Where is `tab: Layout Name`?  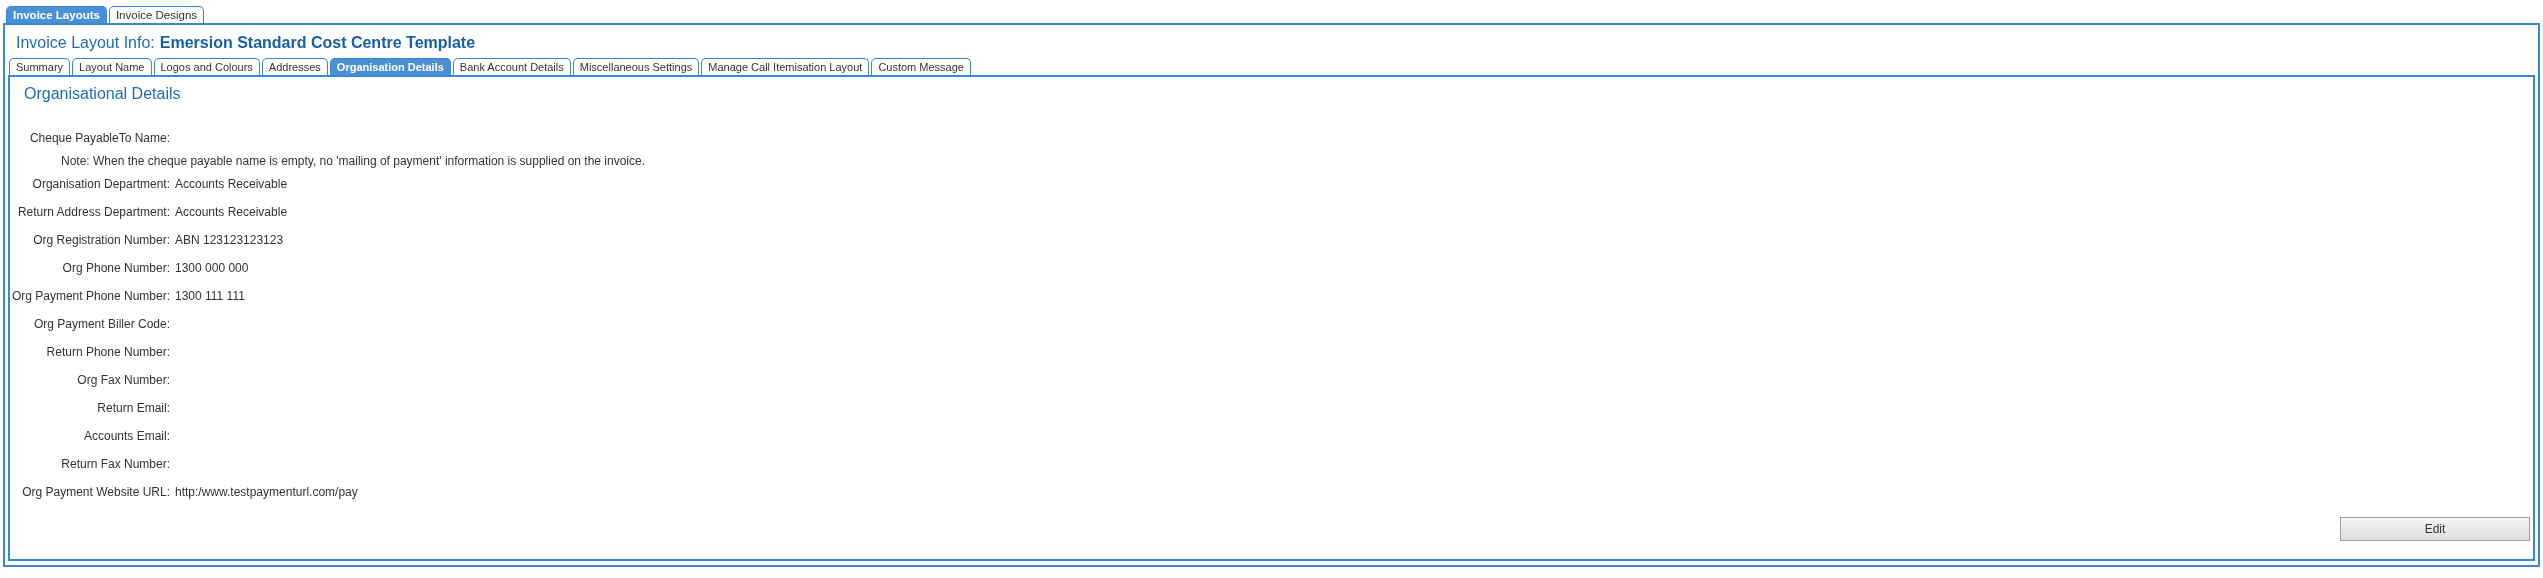 tab: Layout Name is located at coordinates (112, 66).